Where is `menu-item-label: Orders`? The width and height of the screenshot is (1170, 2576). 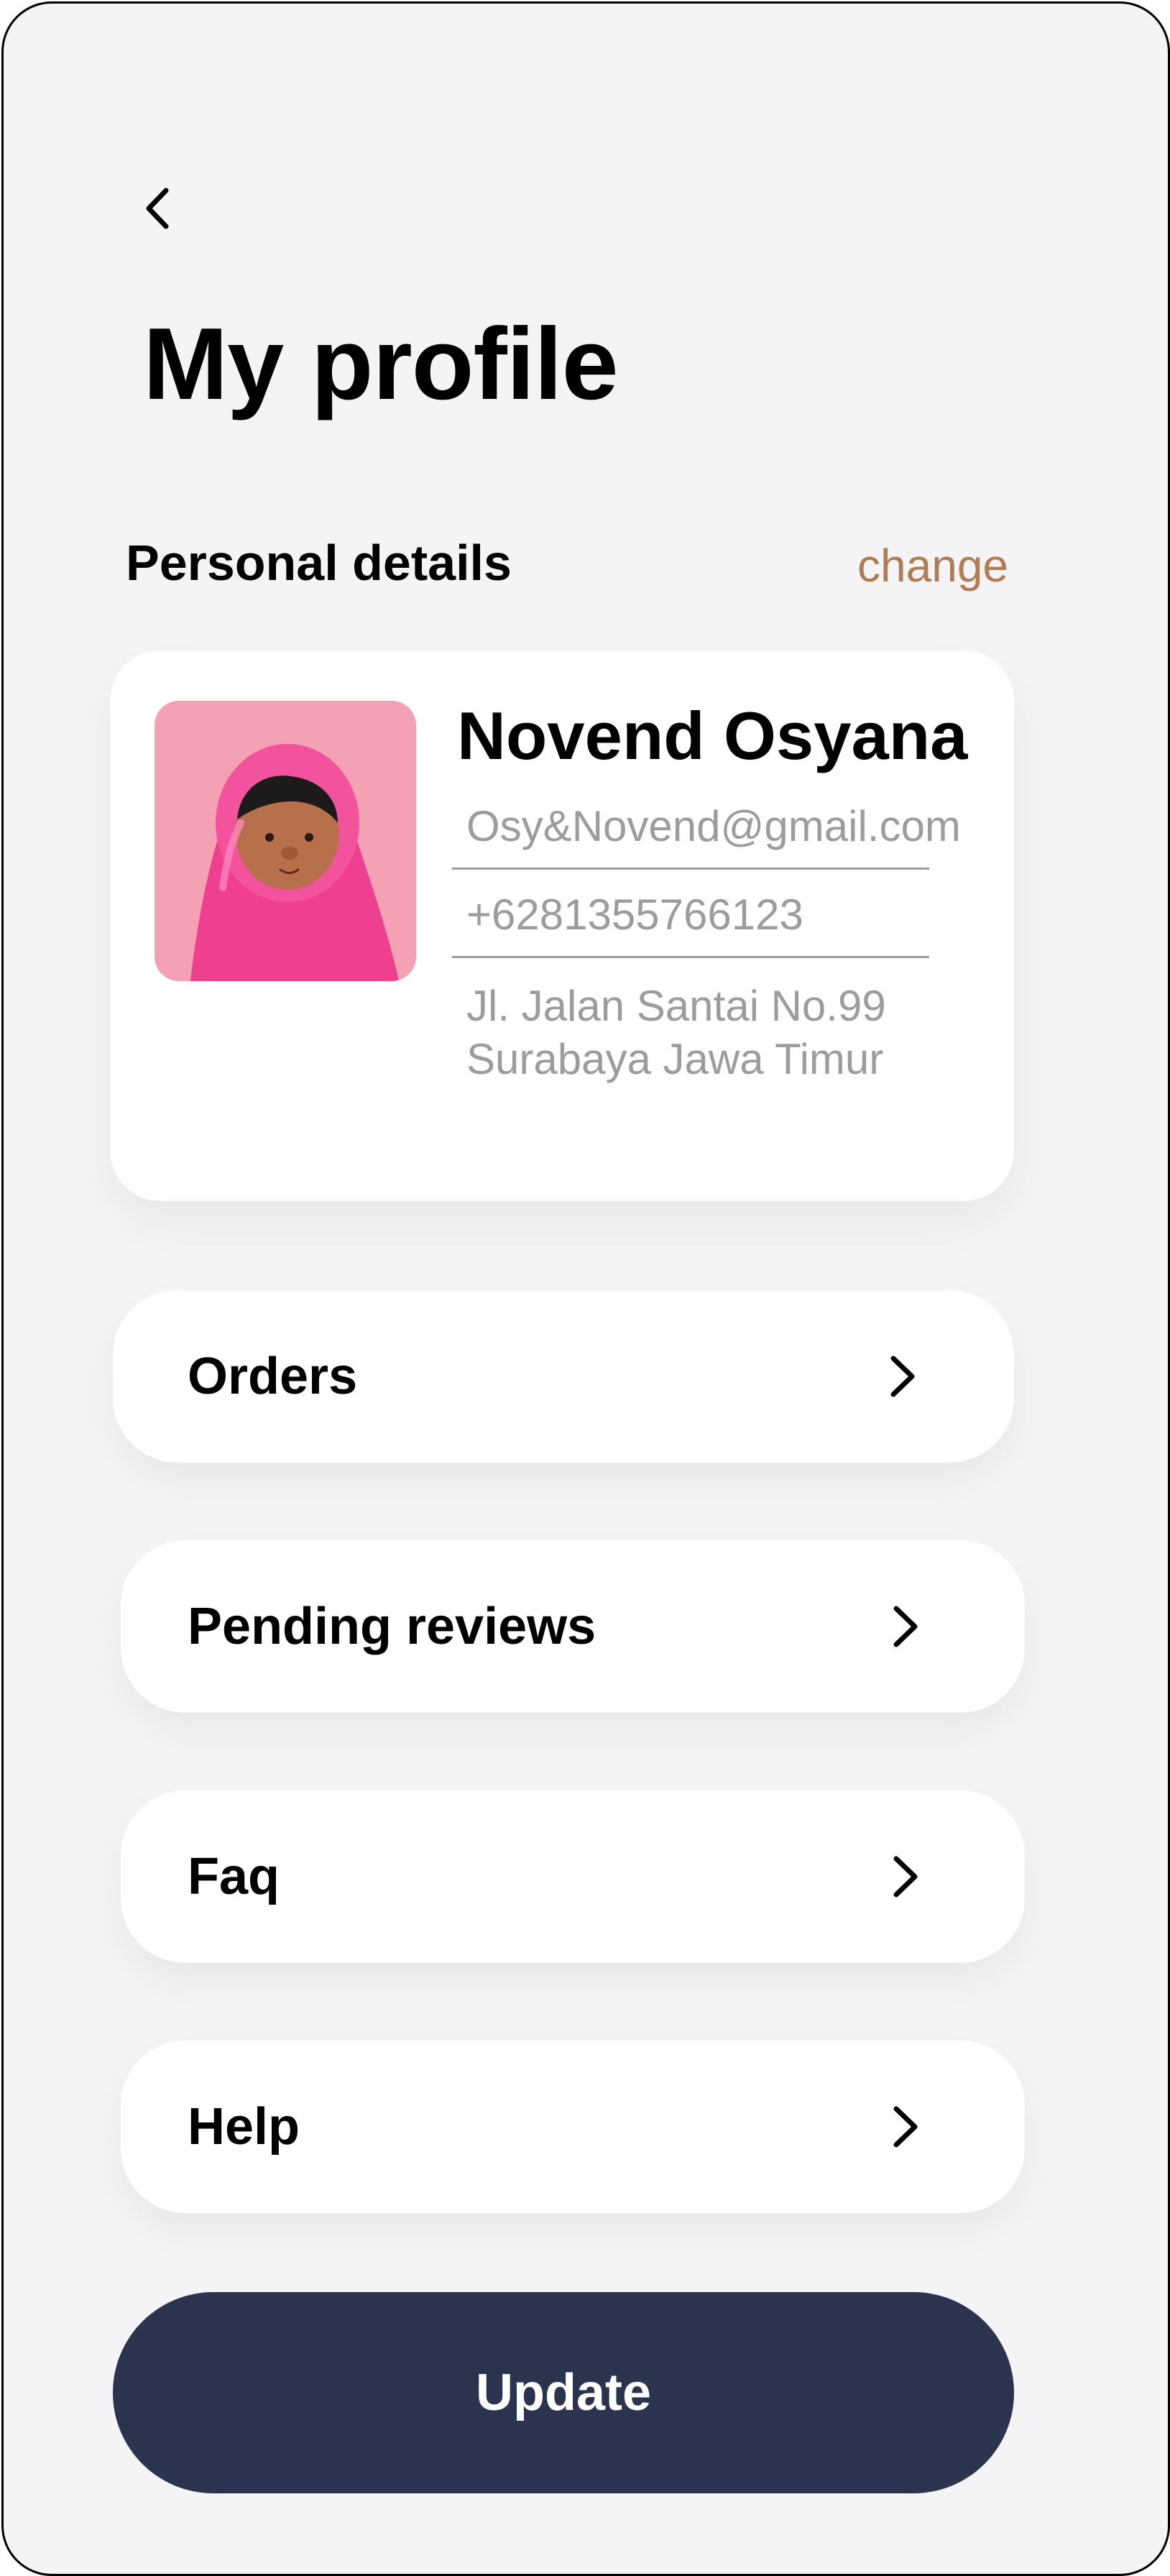 menu-item-label: Orders is located at coordinates (273, 1376).